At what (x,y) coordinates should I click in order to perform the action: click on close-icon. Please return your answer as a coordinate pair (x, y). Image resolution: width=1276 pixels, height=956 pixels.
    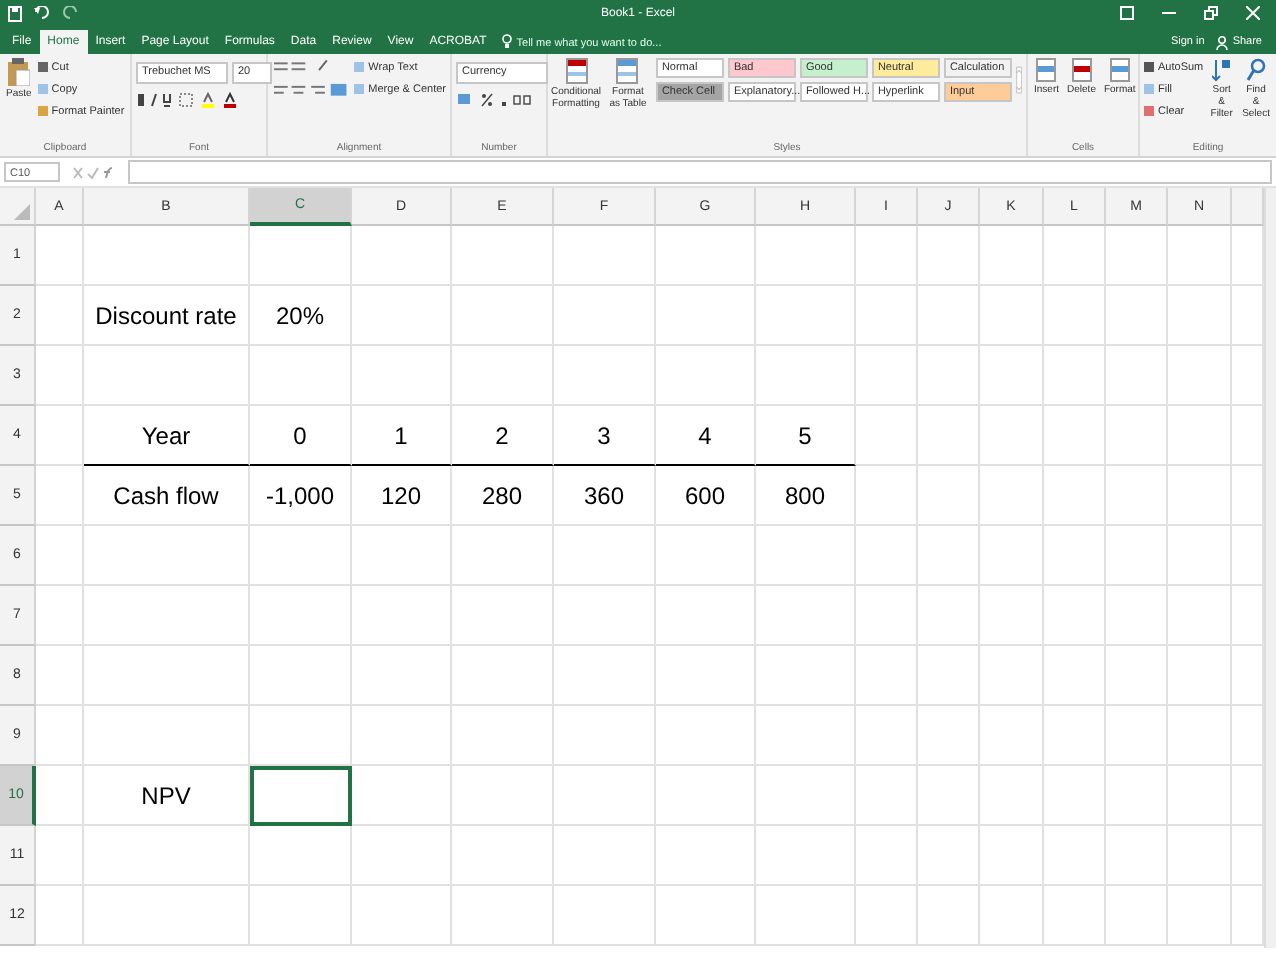
    Looking at the image, I should click on (1253, 13).